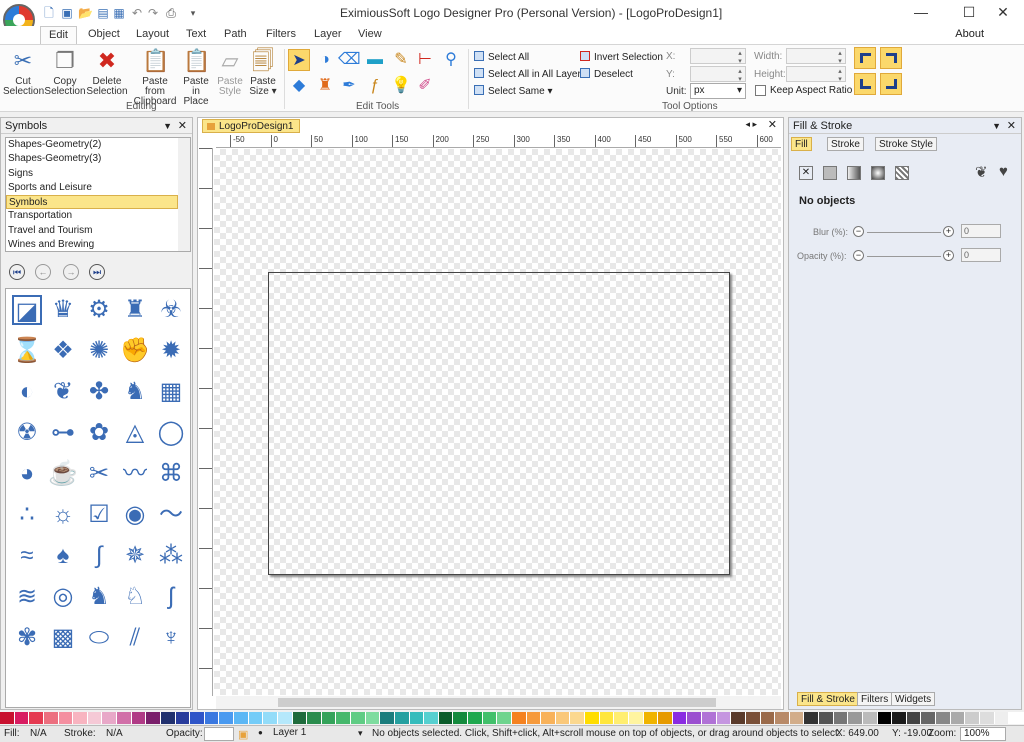 This screenshot has width=1024, height=742. I want to click on save-as-icon: ▦, so click(119, 13).